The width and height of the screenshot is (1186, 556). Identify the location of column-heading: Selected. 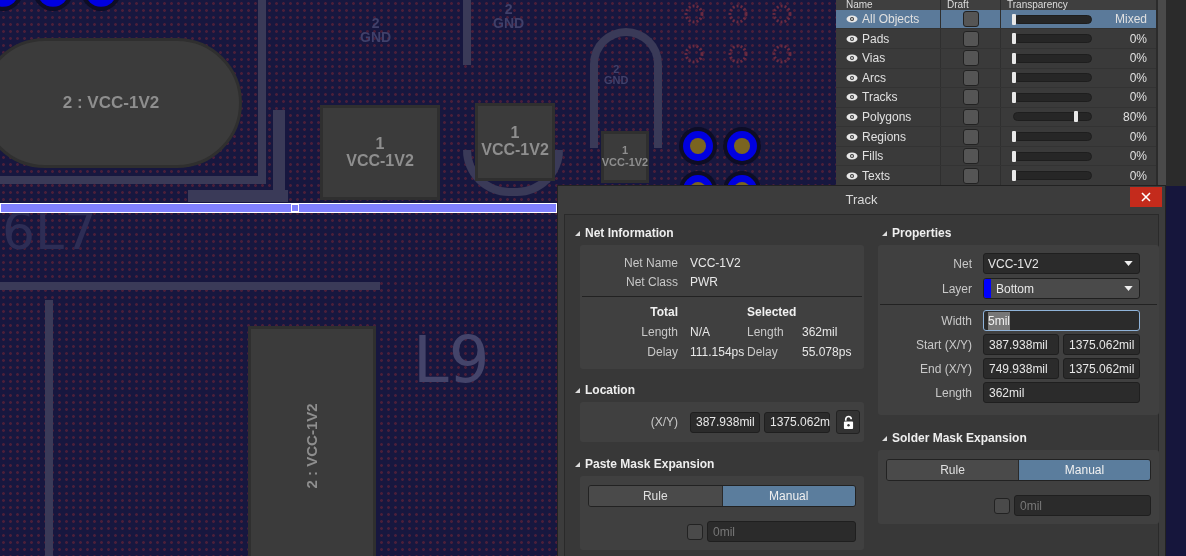
(772, 312).